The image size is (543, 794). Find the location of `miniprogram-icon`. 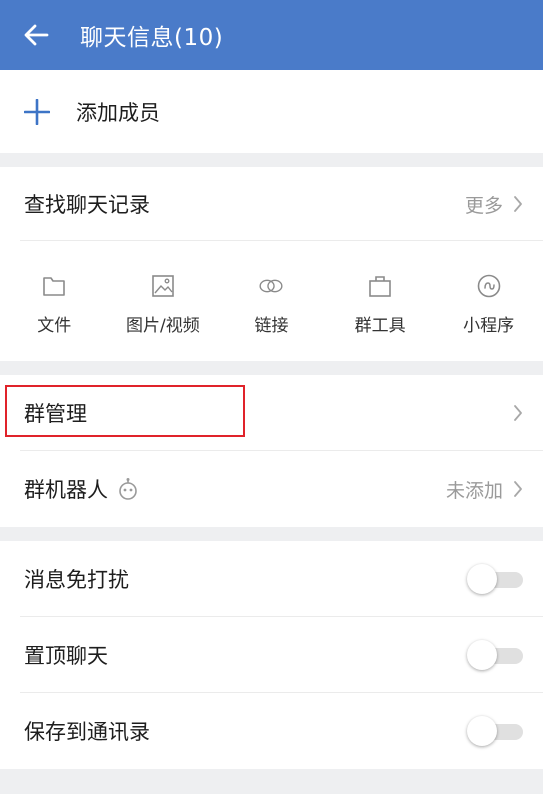

miniprogram-icon is located at coordinates (488, 285).